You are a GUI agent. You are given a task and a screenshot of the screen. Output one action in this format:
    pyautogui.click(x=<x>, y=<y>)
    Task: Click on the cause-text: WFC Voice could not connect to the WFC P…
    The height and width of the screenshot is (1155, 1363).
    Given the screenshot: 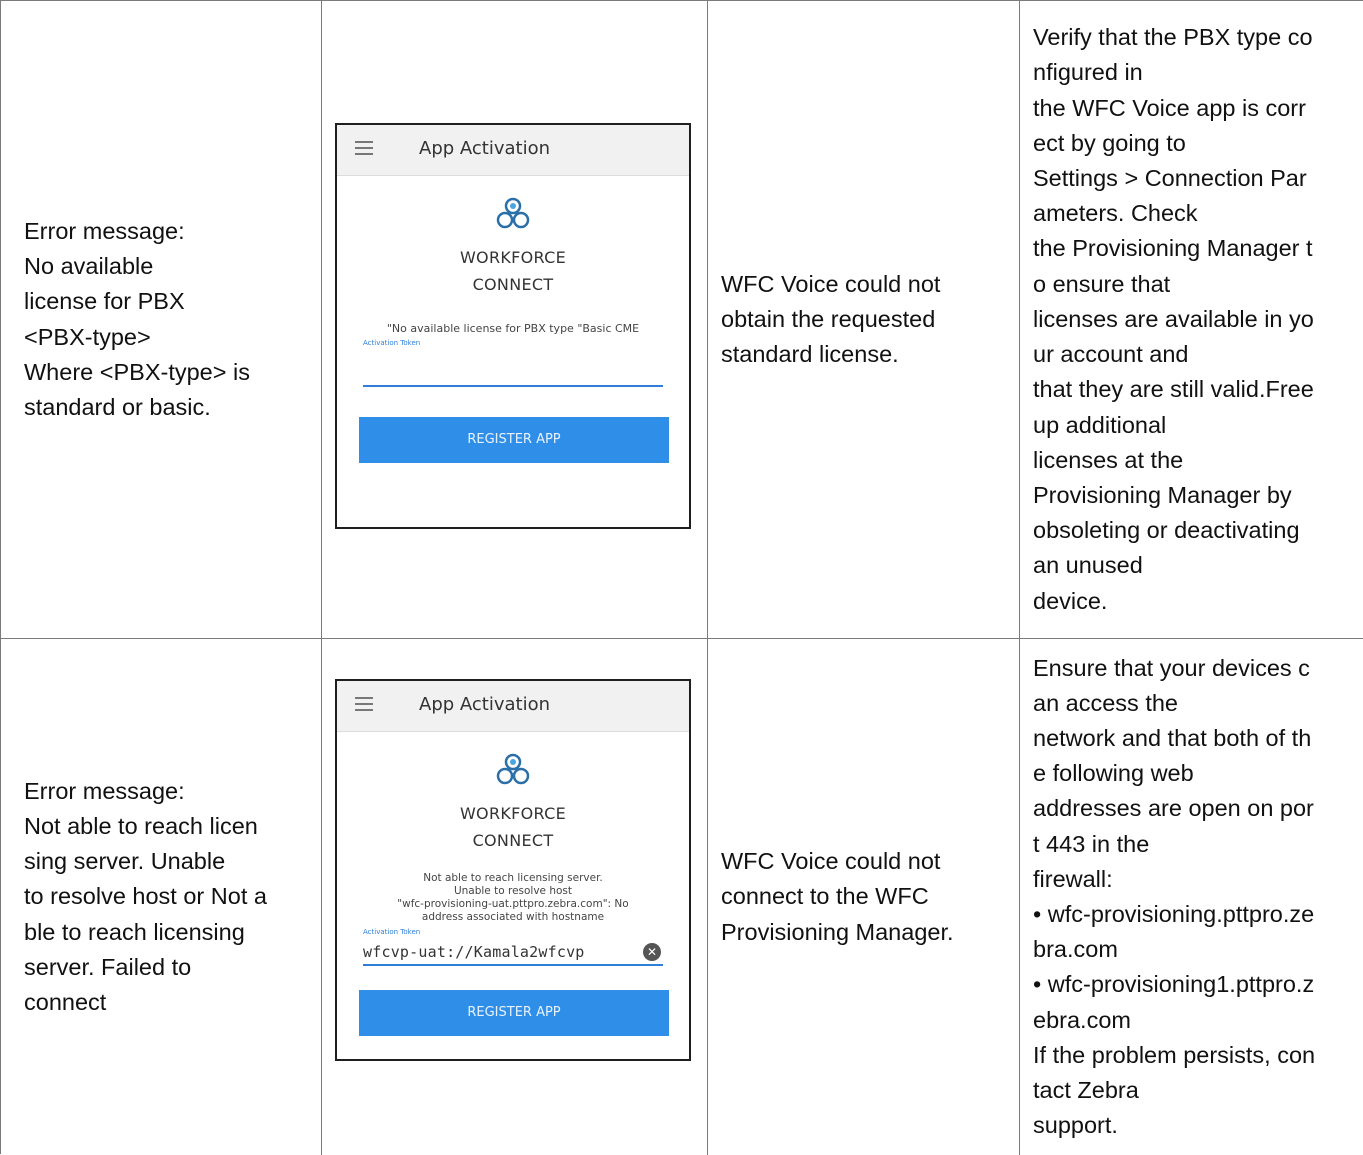 What is the action you would take?
    pyautogui.click(x=837, y=896)
    